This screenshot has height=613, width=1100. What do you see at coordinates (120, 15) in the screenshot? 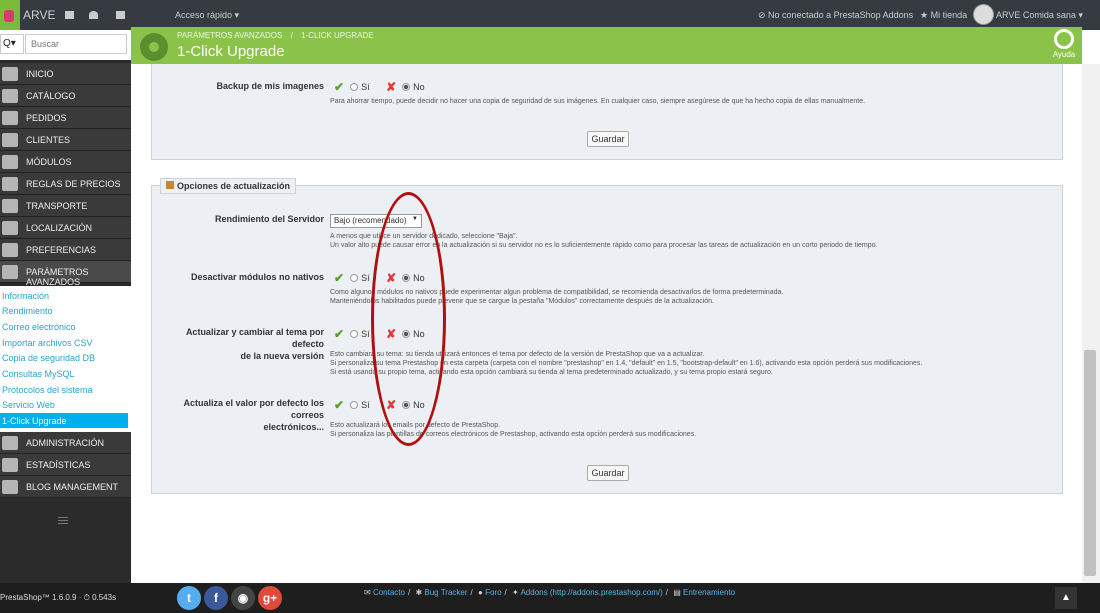
I see `mail-icon` at bounding box center [120, 15].